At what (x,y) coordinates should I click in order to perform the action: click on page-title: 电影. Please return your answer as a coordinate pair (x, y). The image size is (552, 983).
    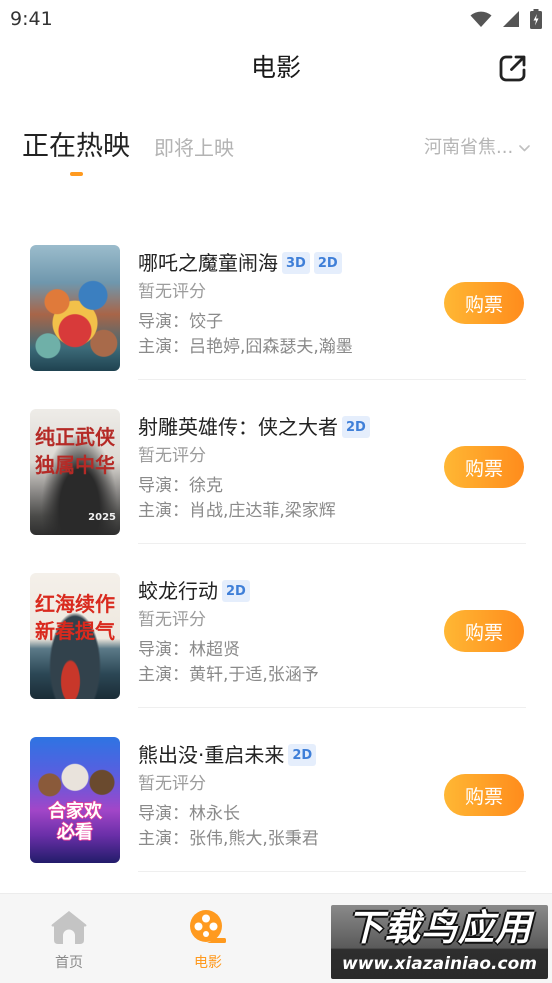
    Looking at the image, I should click on (275, 67).